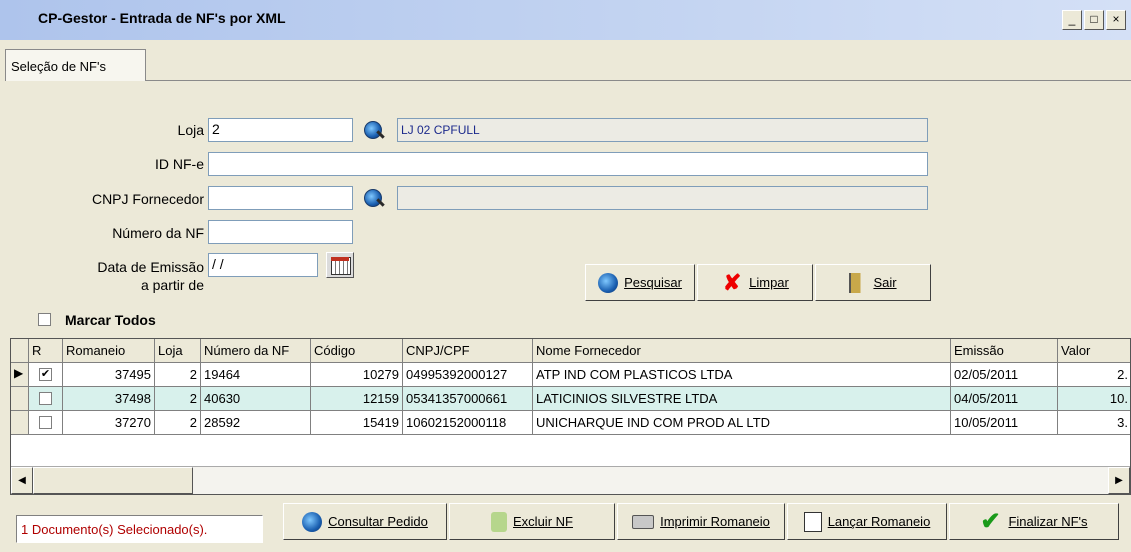  What do you see at coordinates (715, 521) in the screenshot?
I see `imprimir-romaneio-label: Imprimir Romaneio` at bounding box center [715, 521].